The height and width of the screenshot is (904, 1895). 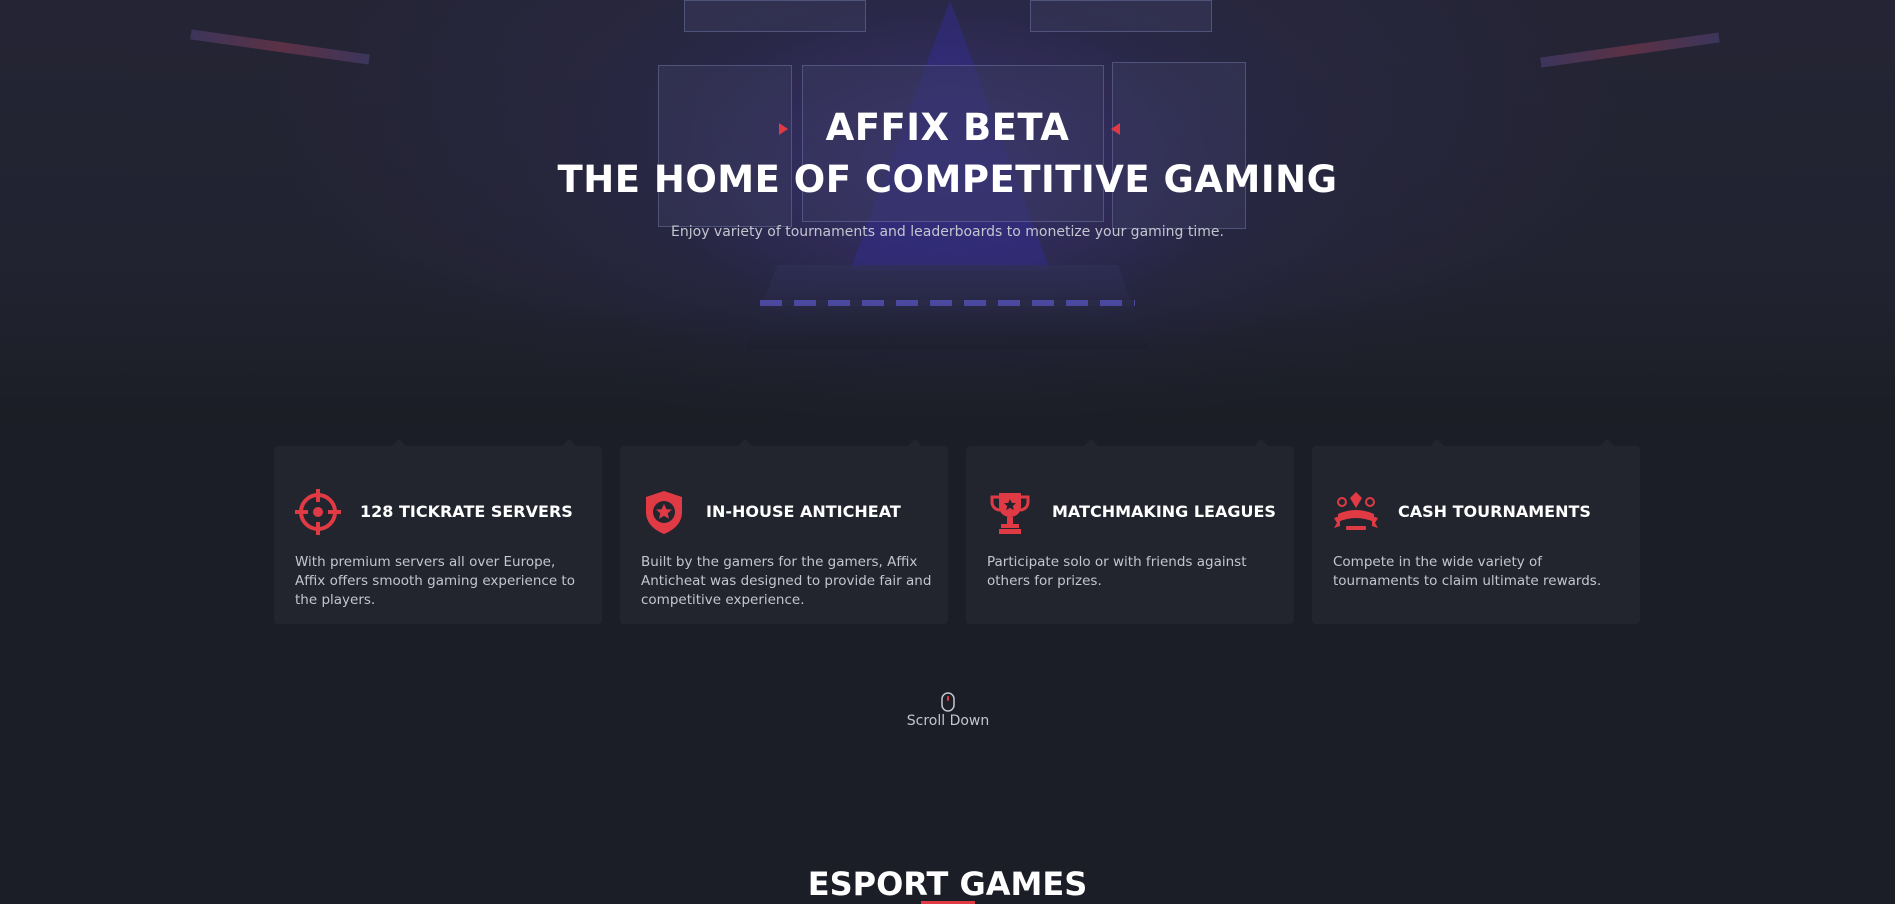 I want to click on mouse-icon, so click(x=948, y=702).